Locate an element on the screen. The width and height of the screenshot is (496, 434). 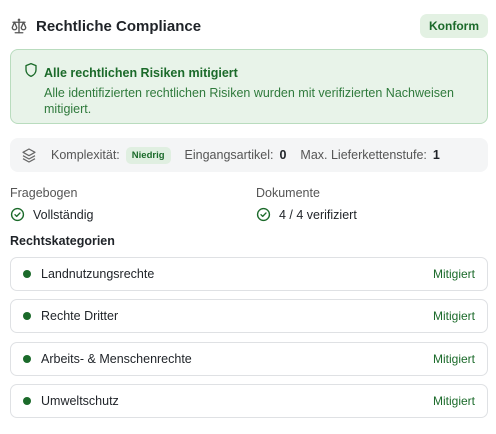
categories-heading: Rechtskategorien is located at coordinates (62, 241).